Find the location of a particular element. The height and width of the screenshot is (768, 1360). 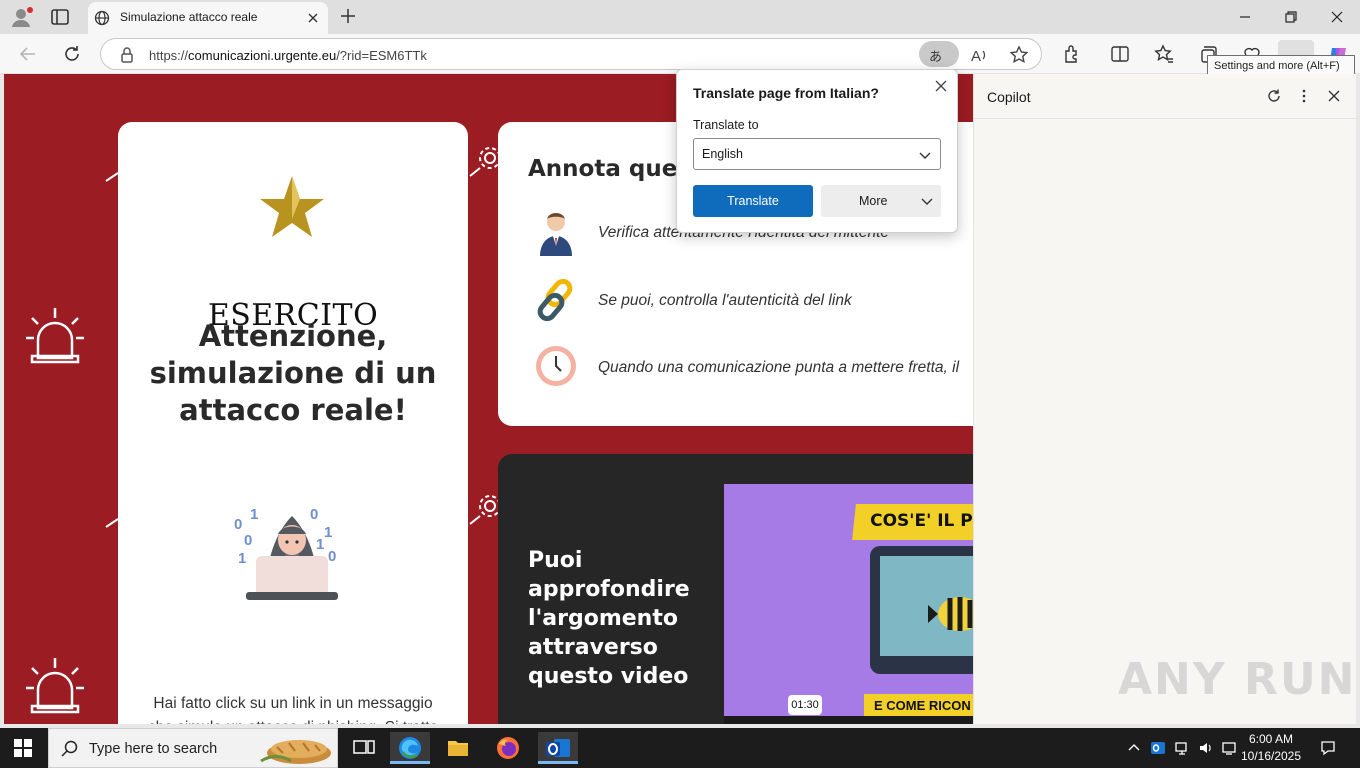

clock-time: 6:00 AM is located at coordinates (1271, 739).